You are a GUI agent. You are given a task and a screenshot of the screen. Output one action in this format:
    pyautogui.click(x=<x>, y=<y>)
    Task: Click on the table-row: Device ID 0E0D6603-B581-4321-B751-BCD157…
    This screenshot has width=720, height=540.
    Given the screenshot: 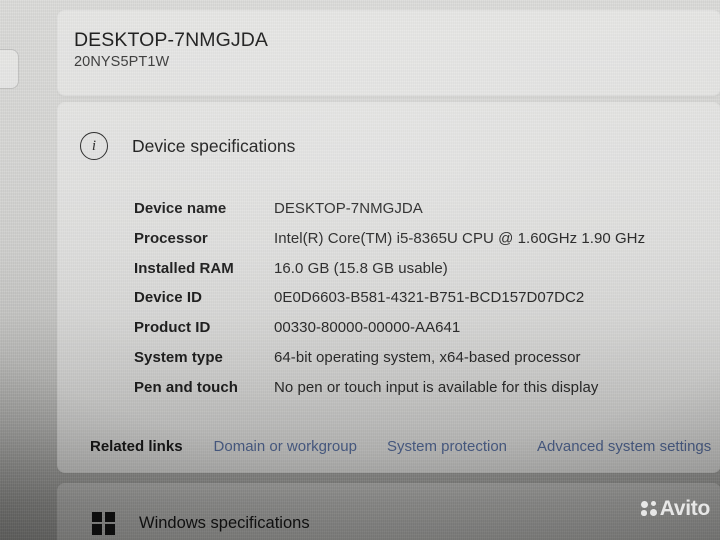 What is the action you would take?
    pyautogui.click(x=424, y=304)
    